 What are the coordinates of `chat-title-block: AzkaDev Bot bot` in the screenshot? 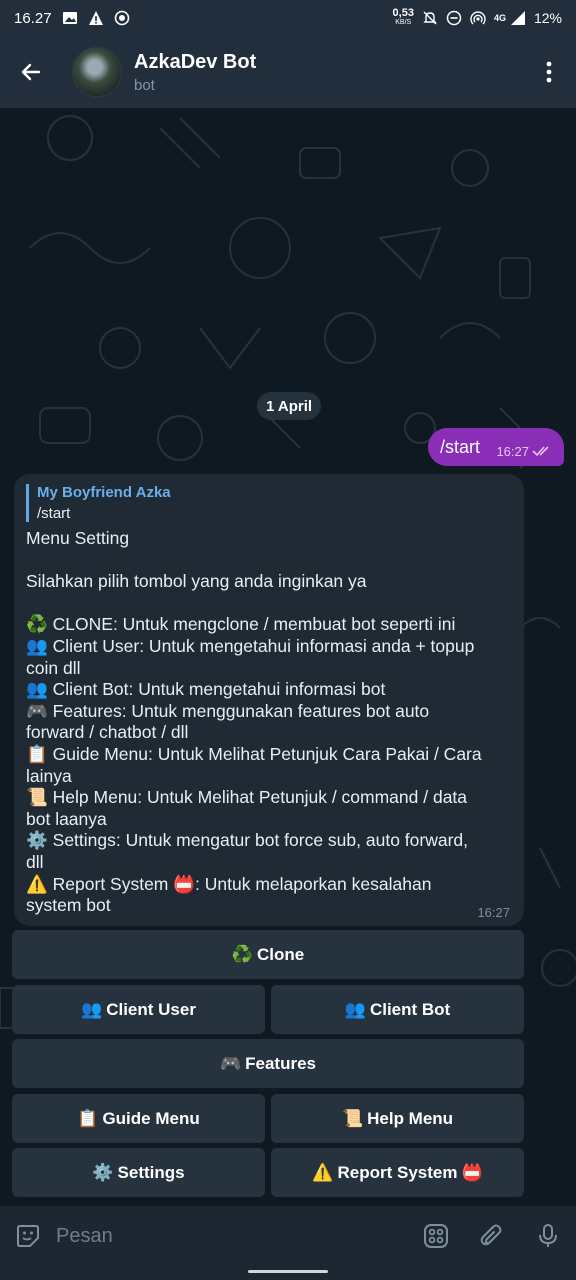 It's located at (195, 72).